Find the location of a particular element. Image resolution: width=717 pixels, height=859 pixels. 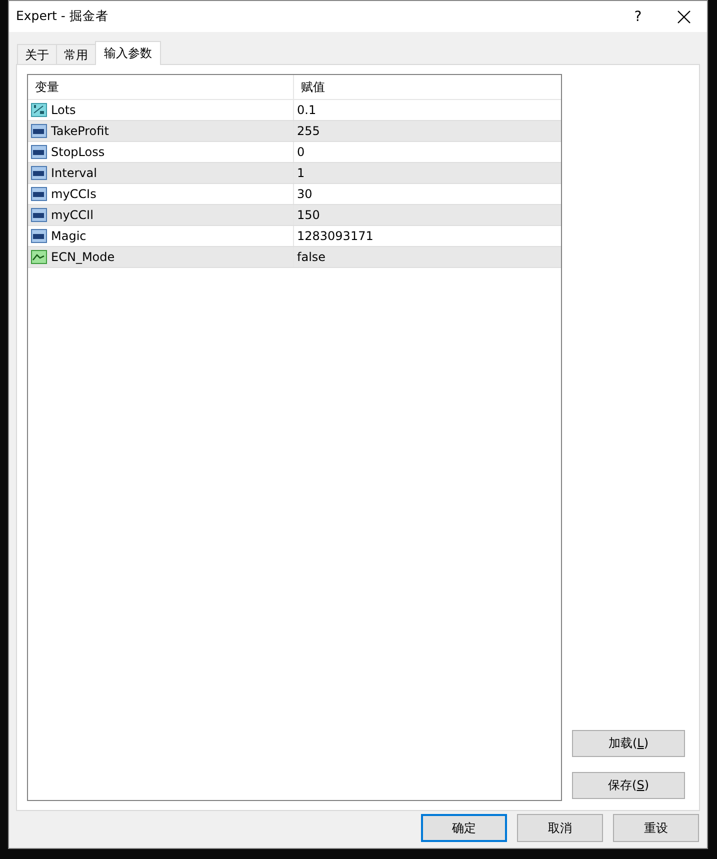

tab: 关于 is located at coordinates (37, 54).